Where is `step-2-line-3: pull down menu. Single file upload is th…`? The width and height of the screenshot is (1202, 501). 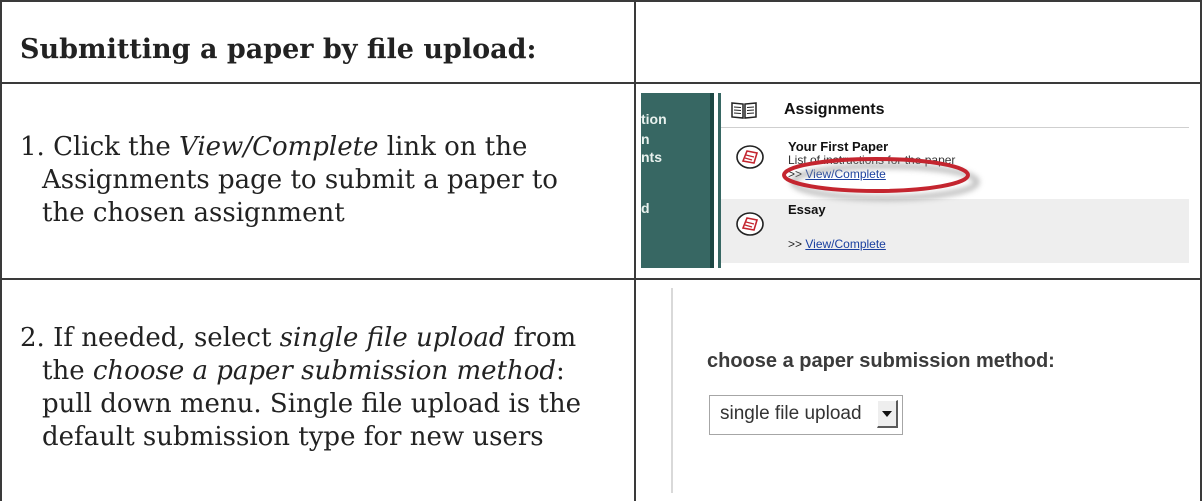 step-2-line-3: pull down menu. Single file upload is th… is located at coordinates (311, 404).